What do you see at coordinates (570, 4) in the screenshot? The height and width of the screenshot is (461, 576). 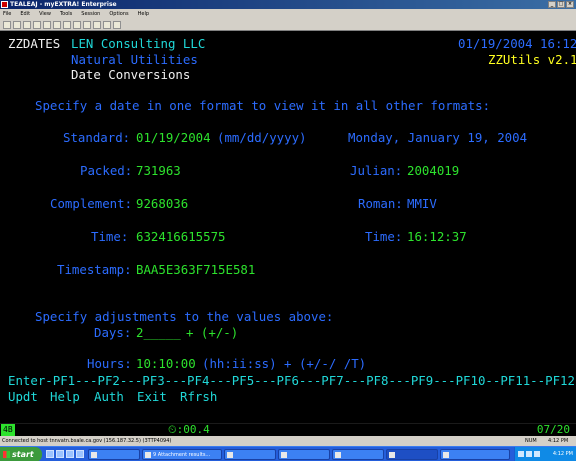 I see `close-icon: ×` at bounding box center [570, 4].